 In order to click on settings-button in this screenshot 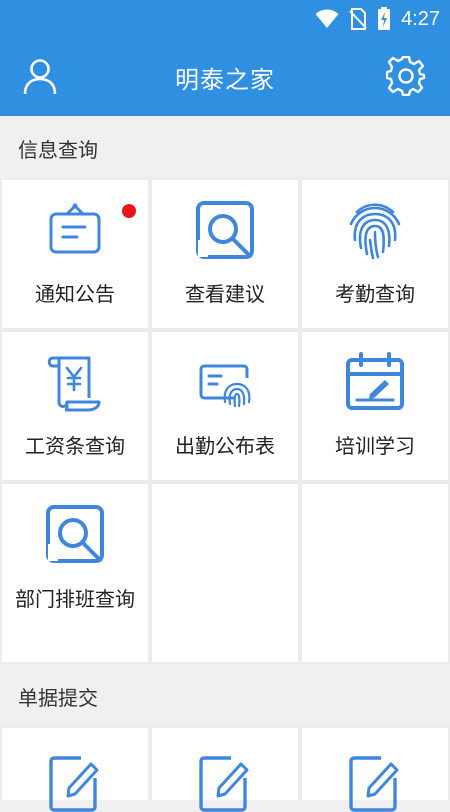, I will do `click(405, 76)`.